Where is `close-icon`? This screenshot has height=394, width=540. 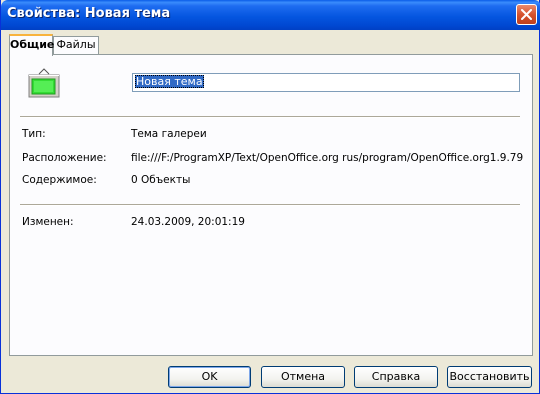 close-icon is located at coordinates (526, 14).